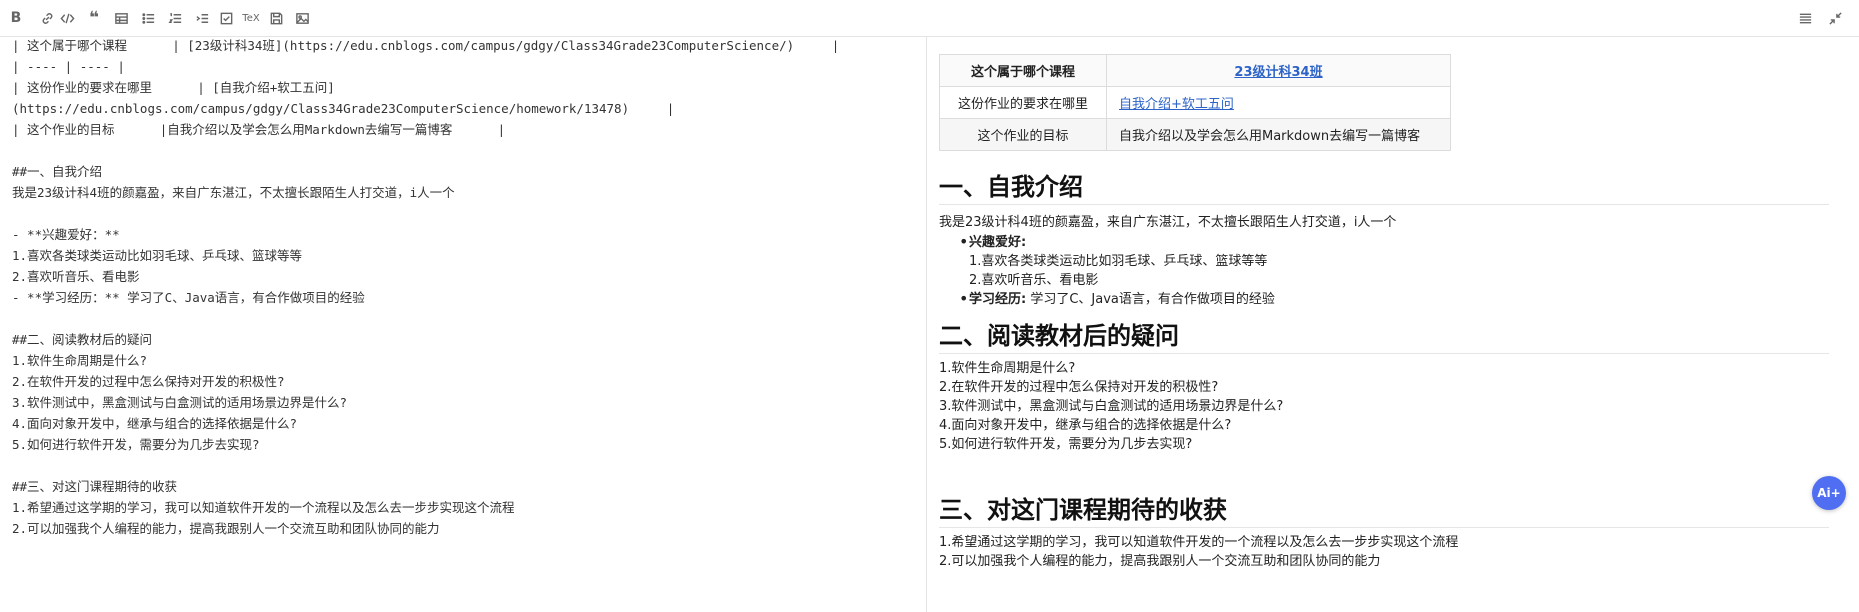 This screenshot has width=1859, height=612. What do you see at coordinates (76, 276) in the screenshot?
I see `editor-line: 2.喜欢听音乐、看电影` at bounding box center [76, 276].